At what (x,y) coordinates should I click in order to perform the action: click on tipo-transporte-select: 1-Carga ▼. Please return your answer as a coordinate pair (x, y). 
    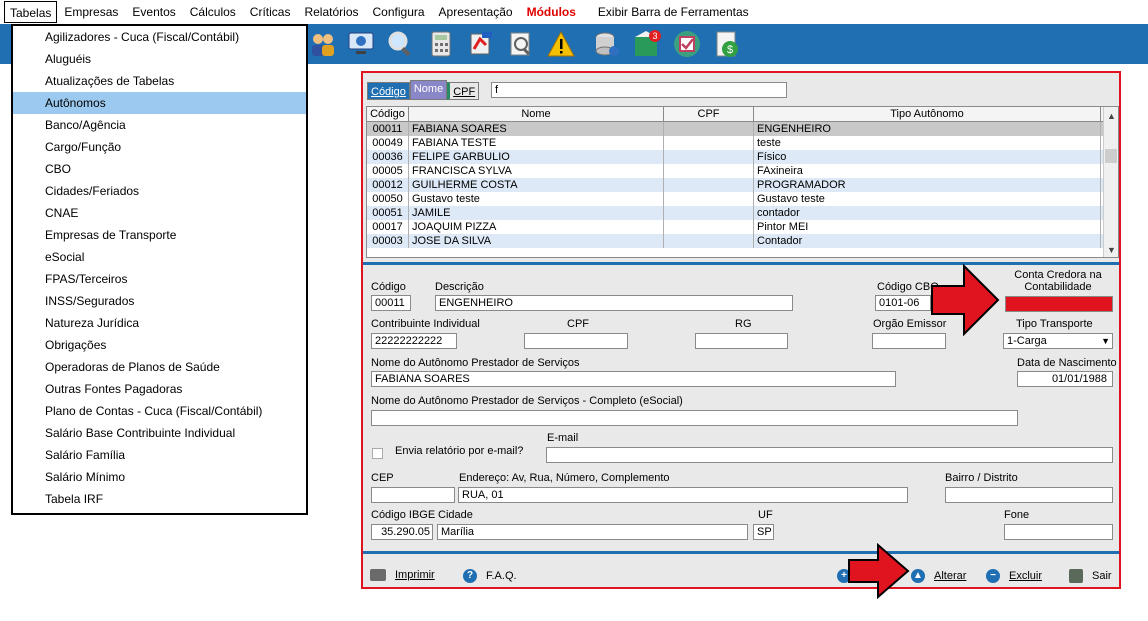
    Looking at the image, I should click on (1058, 341).